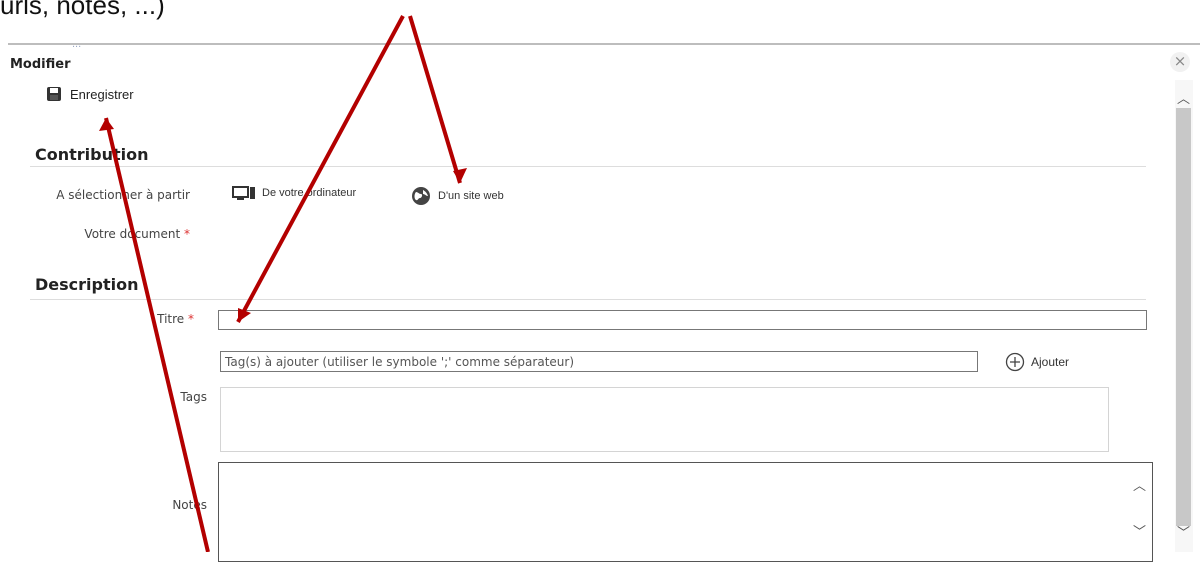  I want to click on globe-icon, so click(421, 196).